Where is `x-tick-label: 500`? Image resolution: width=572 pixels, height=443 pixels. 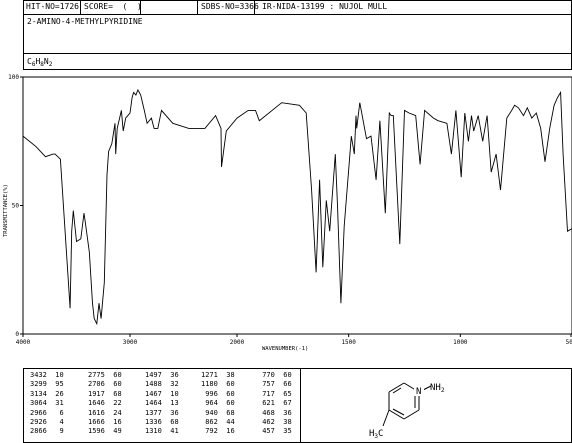 x-tick-label: 500 is located at coordinates (569, 342).